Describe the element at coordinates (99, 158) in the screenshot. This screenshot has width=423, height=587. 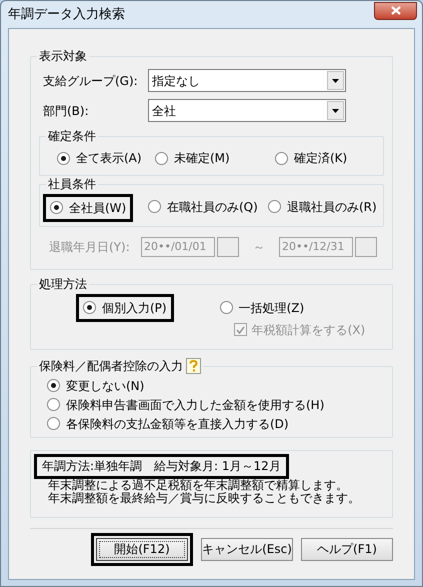
I see `radio-option: 全て表示(A)` at that location.